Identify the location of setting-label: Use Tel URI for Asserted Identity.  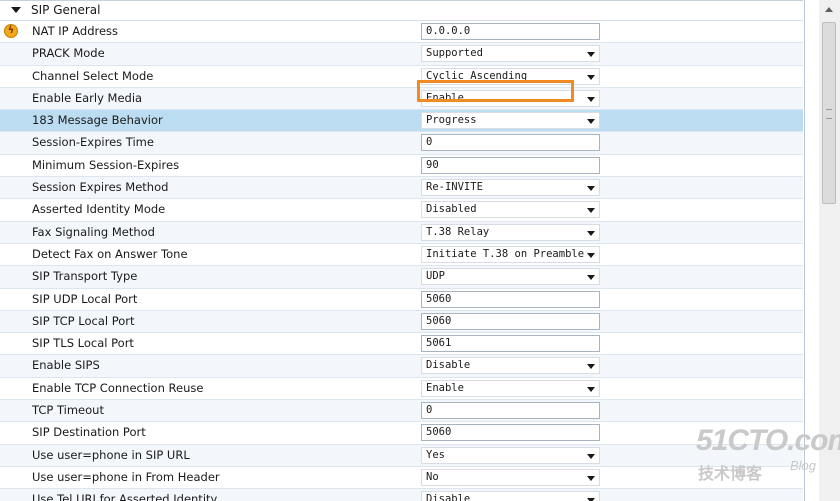
(125, 496).